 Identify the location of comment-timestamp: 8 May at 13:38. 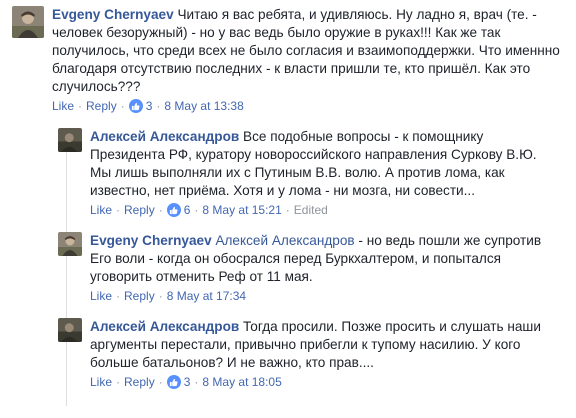
(203, 106).